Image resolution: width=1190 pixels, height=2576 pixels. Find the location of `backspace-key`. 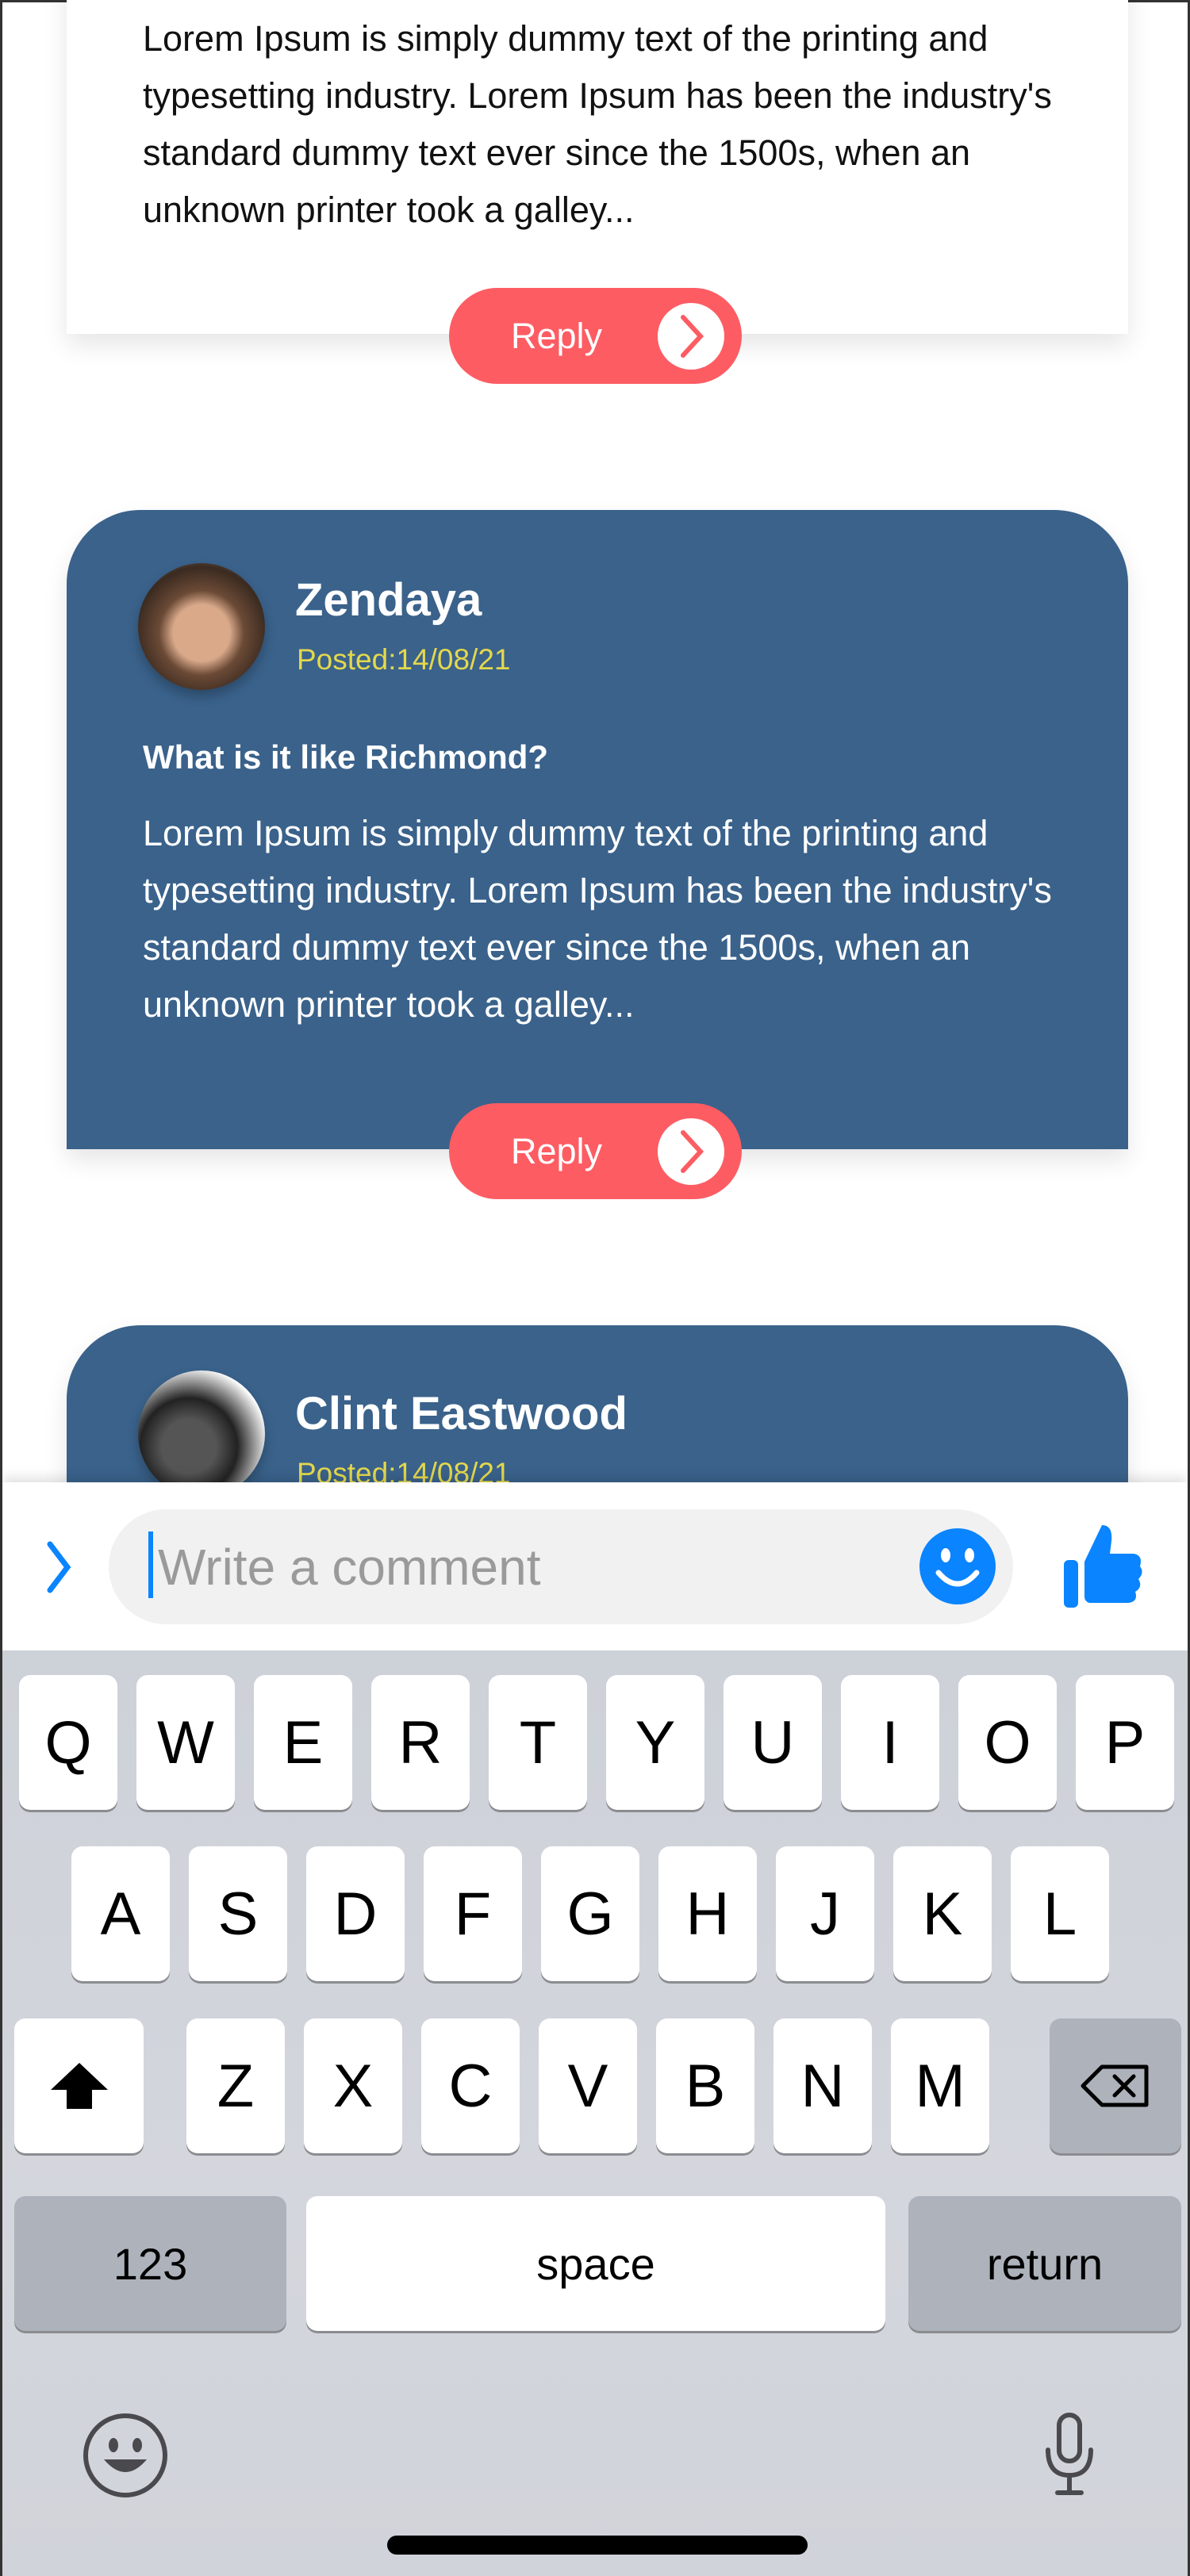

backspace-key is located at coordinates (1115, 2085).